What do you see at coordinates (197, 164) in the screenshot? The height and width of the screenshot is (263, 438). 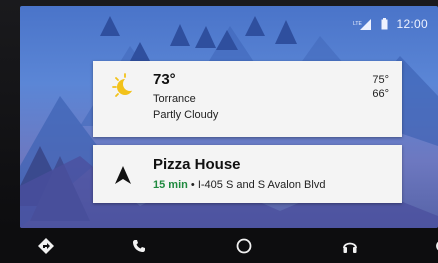 I see `destination-name: Pizza House` at bounding box center [197, 164].